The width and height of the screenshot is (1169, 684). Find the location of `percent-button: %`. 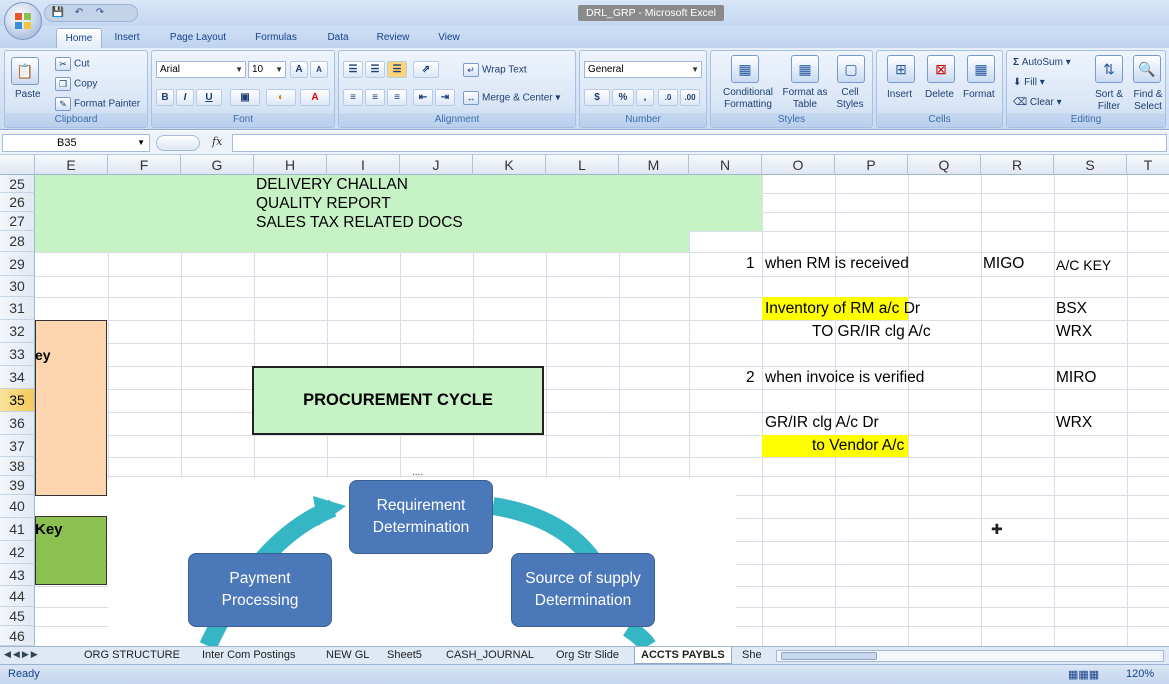

percent-button: % is located at coordinates (623, 97).